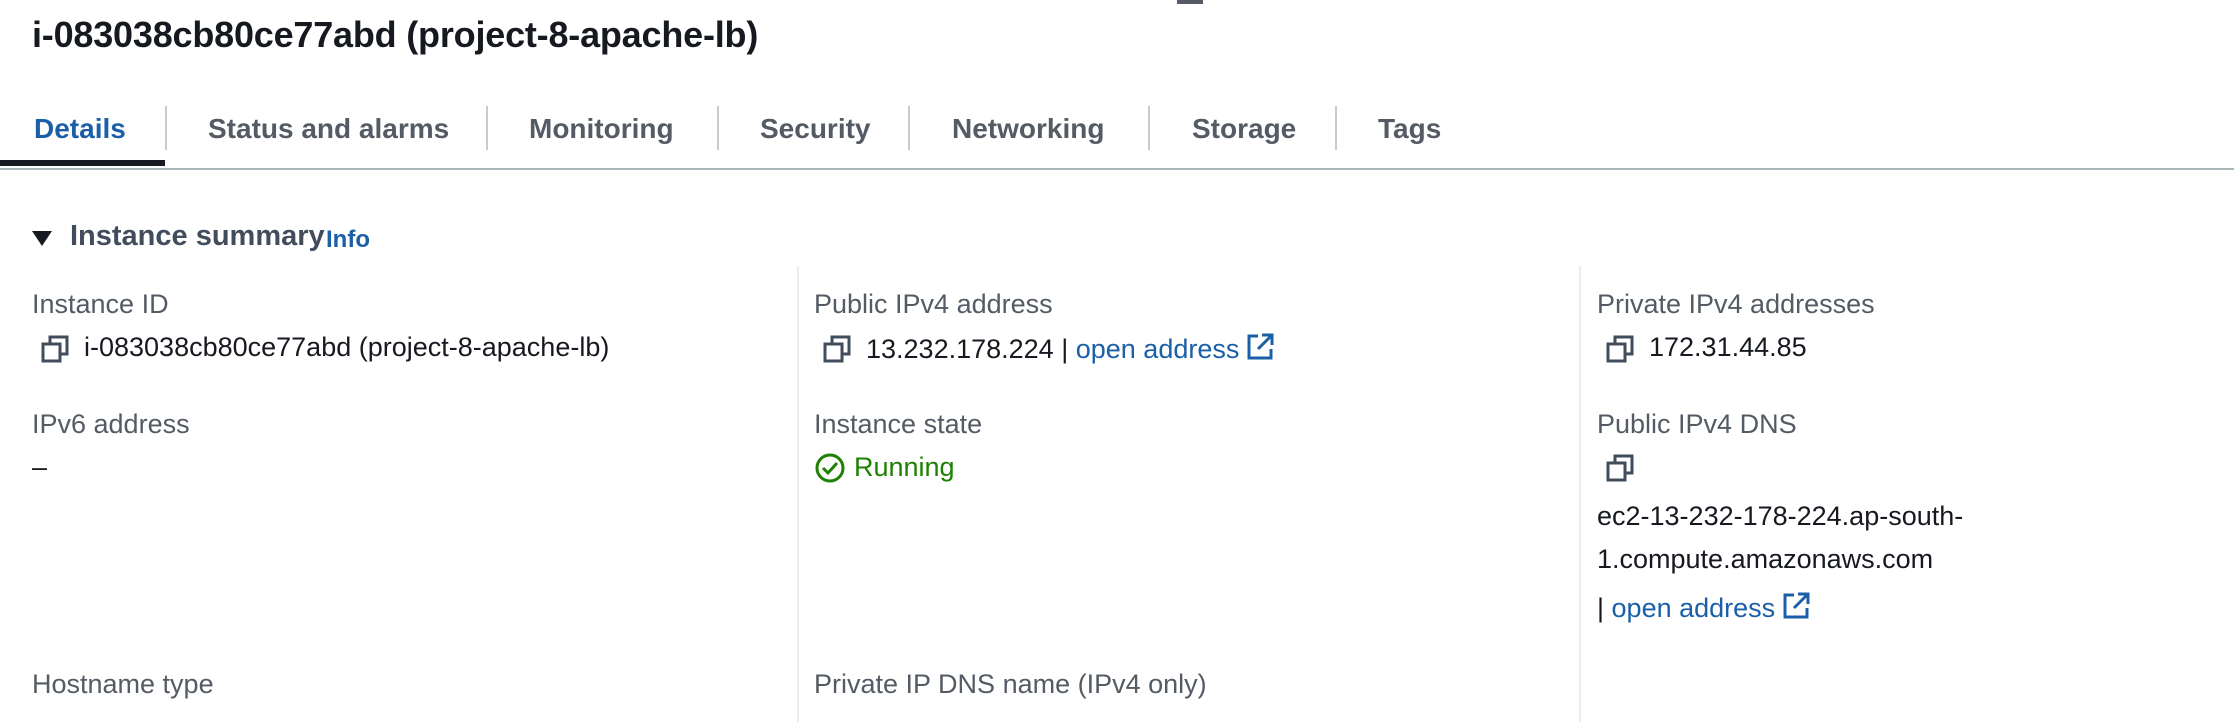 This screenshot has height=722, width=2234. What do you see at coordinates (42, 238) in the screenshot?
I see `caret-down-icon` at bounding box center [42, 238].